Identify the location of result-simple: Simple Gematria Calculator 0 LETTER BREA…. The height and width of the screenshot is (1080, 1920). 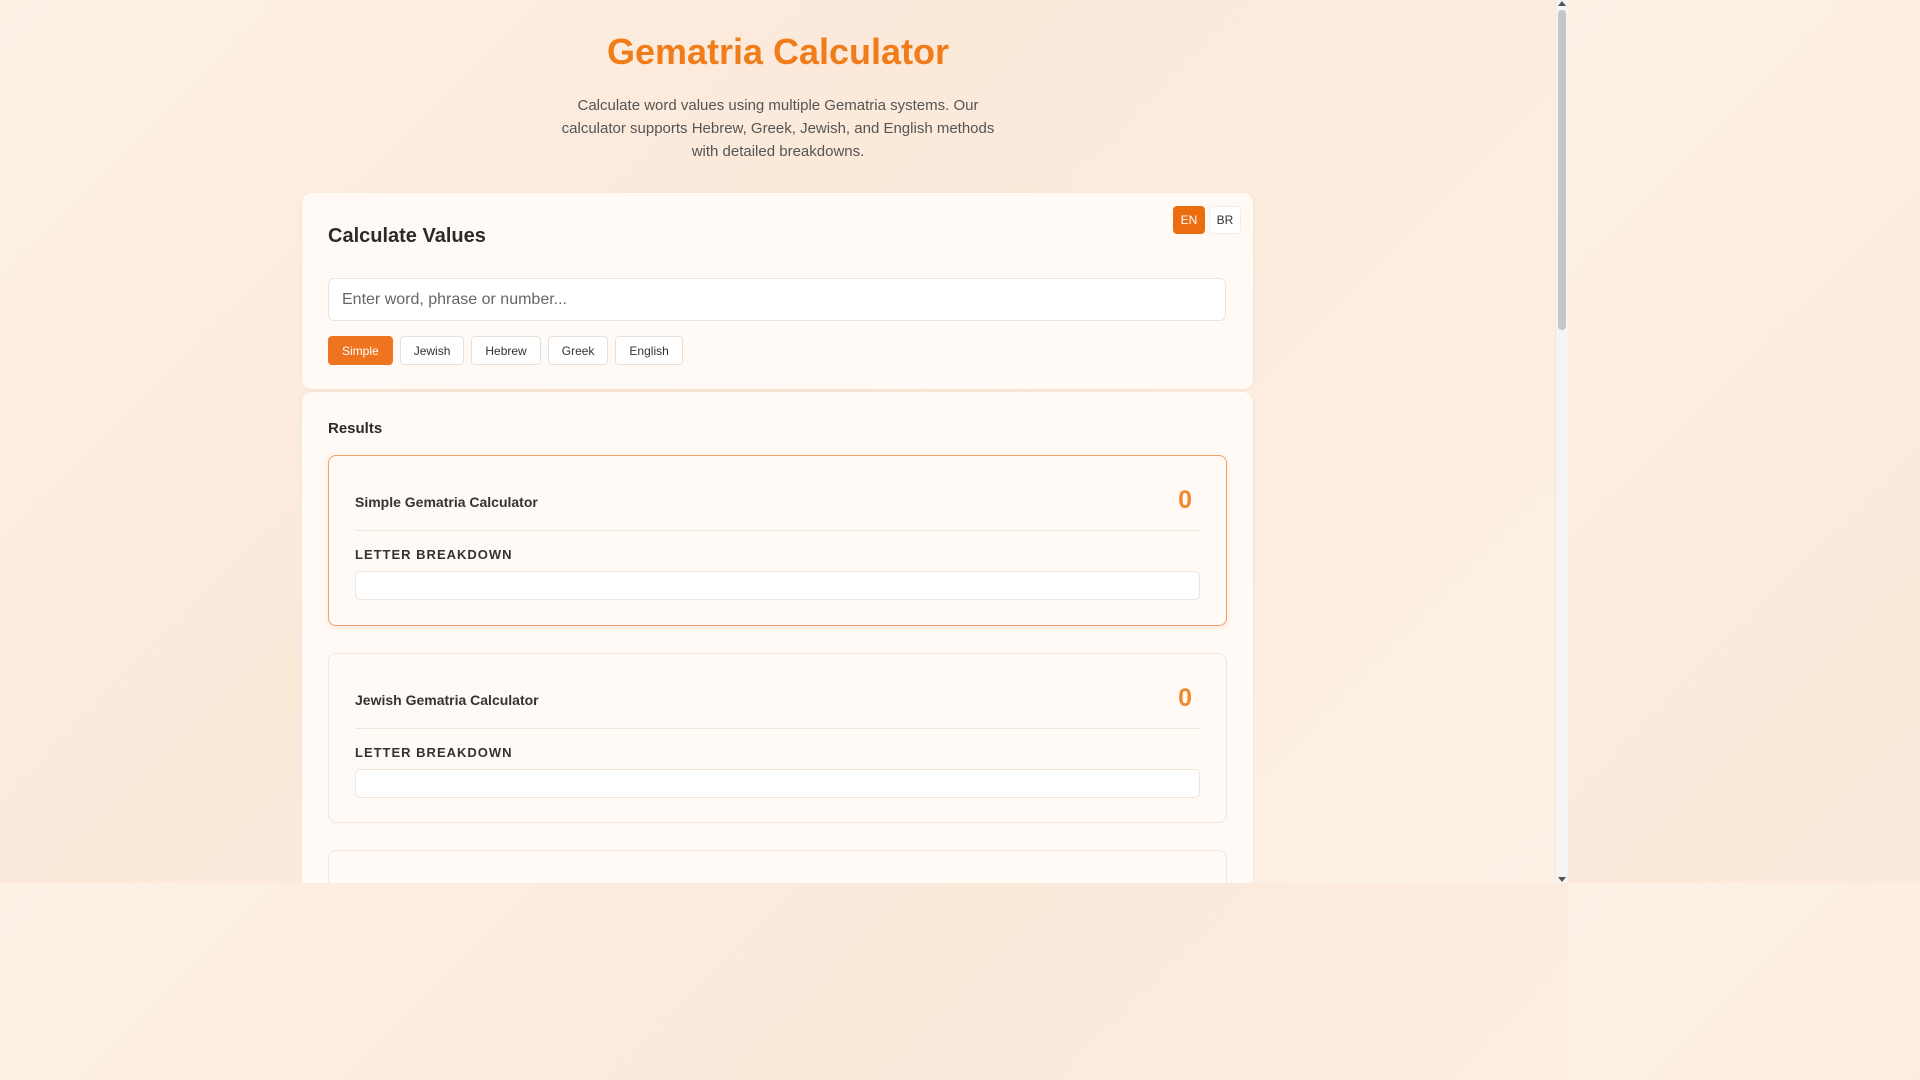
(777, 540).